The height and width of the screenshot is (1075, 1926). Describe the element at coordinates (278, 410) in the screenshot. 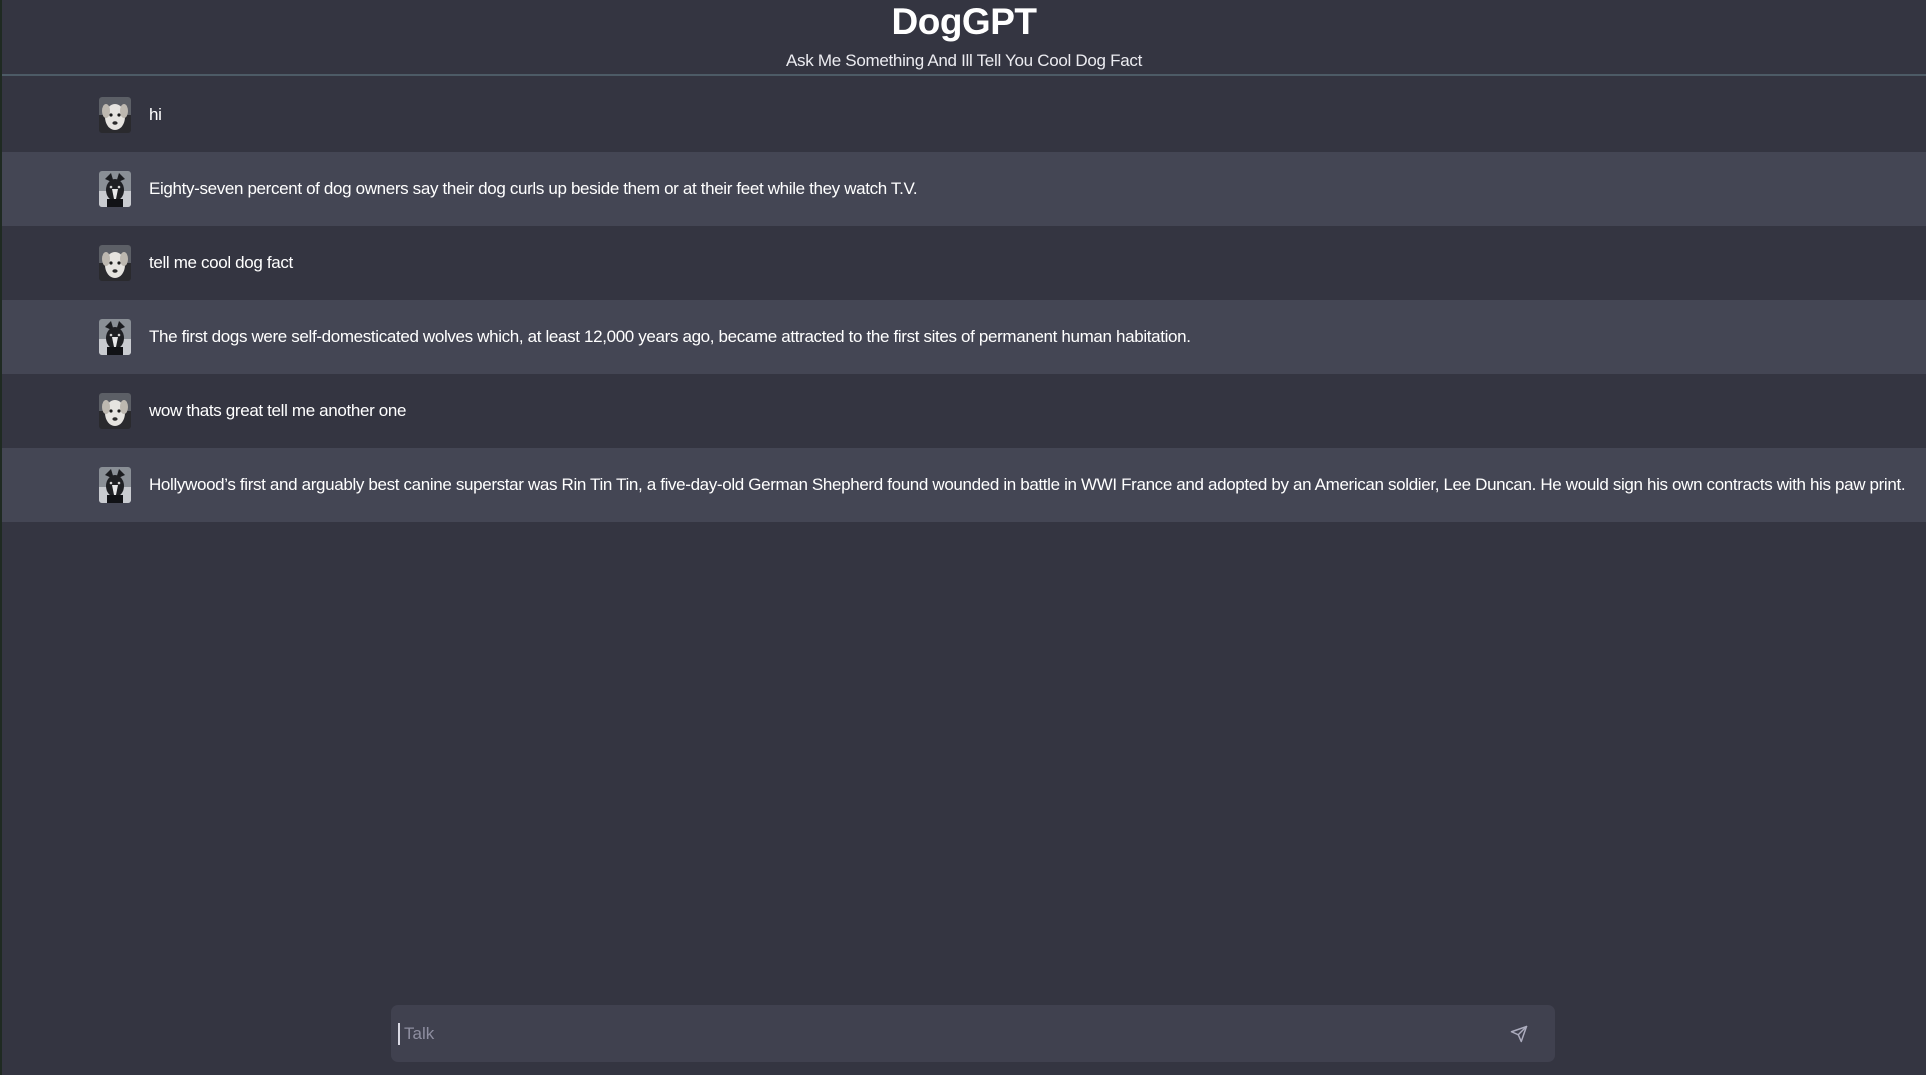

I see `message-text: wow thats great tell me another one` at that location.